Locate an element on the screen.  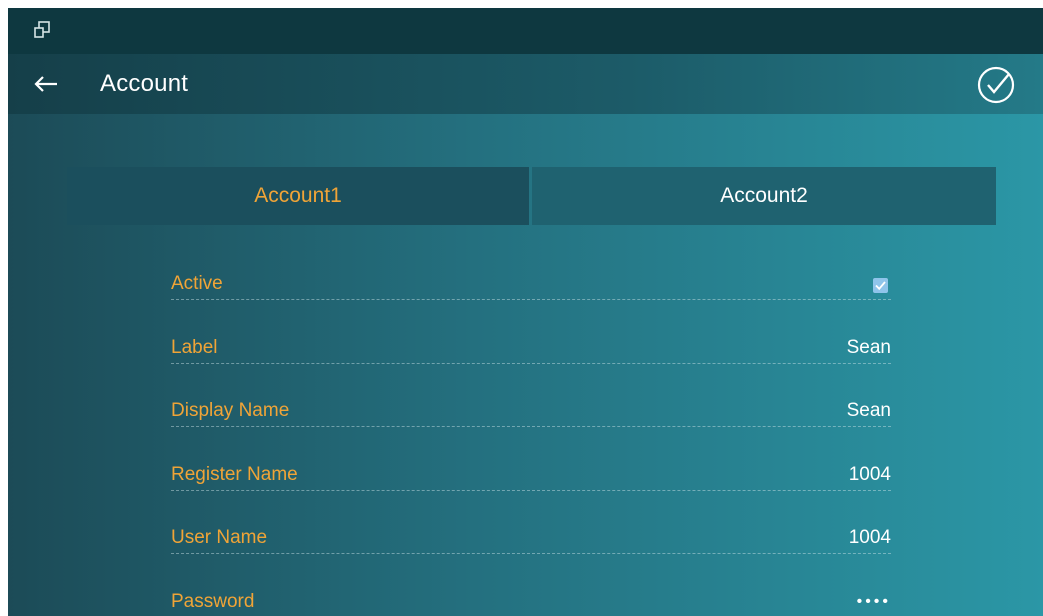
checkmark-icon is located at coordinates (880, 286).